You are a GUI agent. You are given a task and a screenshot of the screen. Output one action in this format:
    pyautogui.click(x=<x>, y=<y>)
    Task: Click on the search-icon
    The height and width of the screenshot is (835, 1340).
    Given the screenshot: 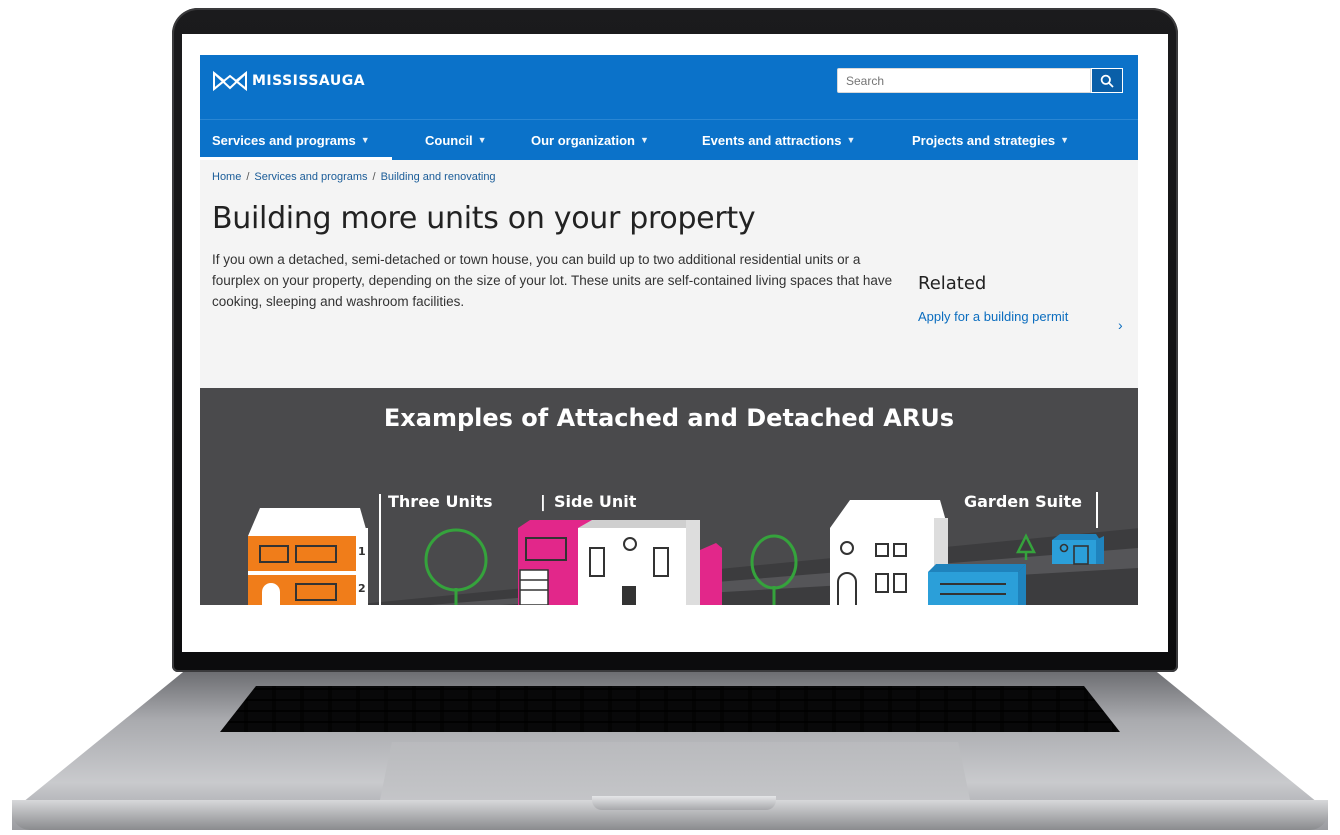 What is the action you would take?
    pyautogui.click(x=1107, y=81)
    